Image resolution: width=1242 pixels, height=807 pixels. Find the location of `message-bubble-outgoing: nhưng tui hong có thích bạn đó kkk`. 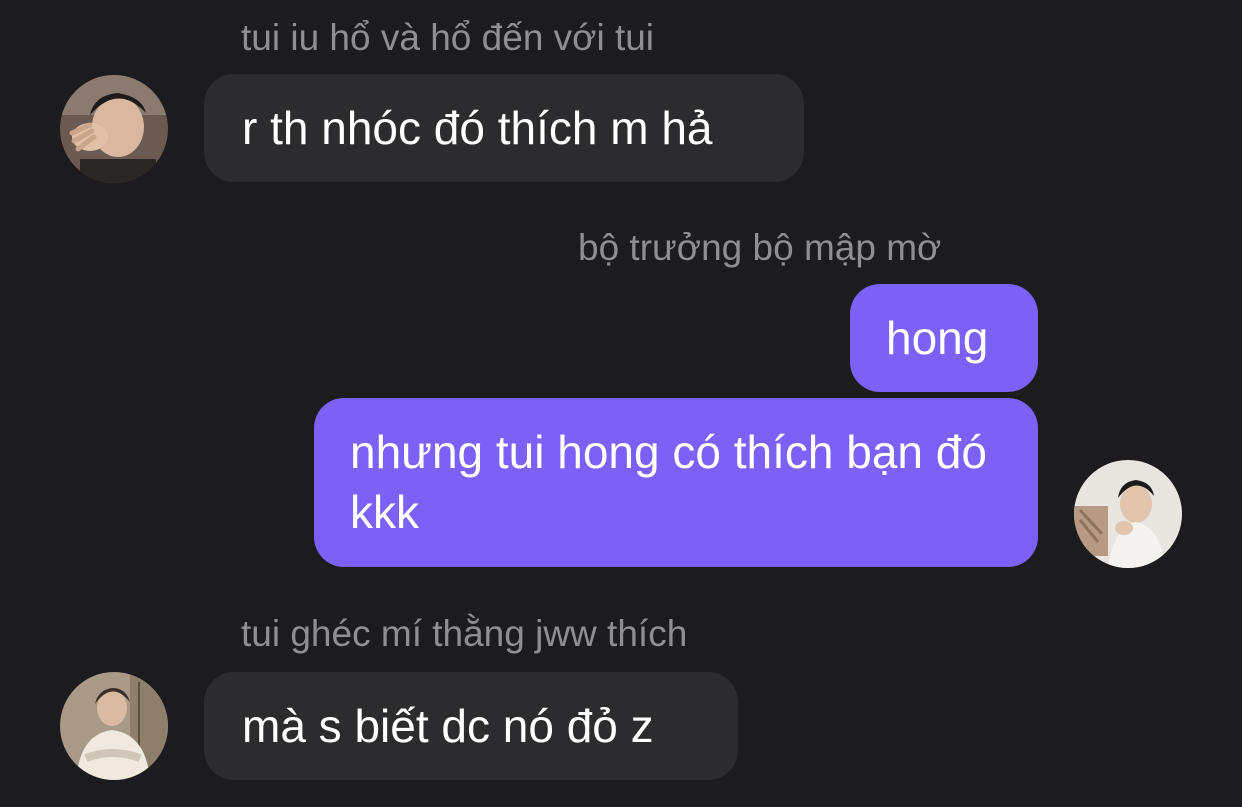

message-bubble-outgoing: nhưng tui hong có thích bạn đó kkk is located at coordinates (676, 482).